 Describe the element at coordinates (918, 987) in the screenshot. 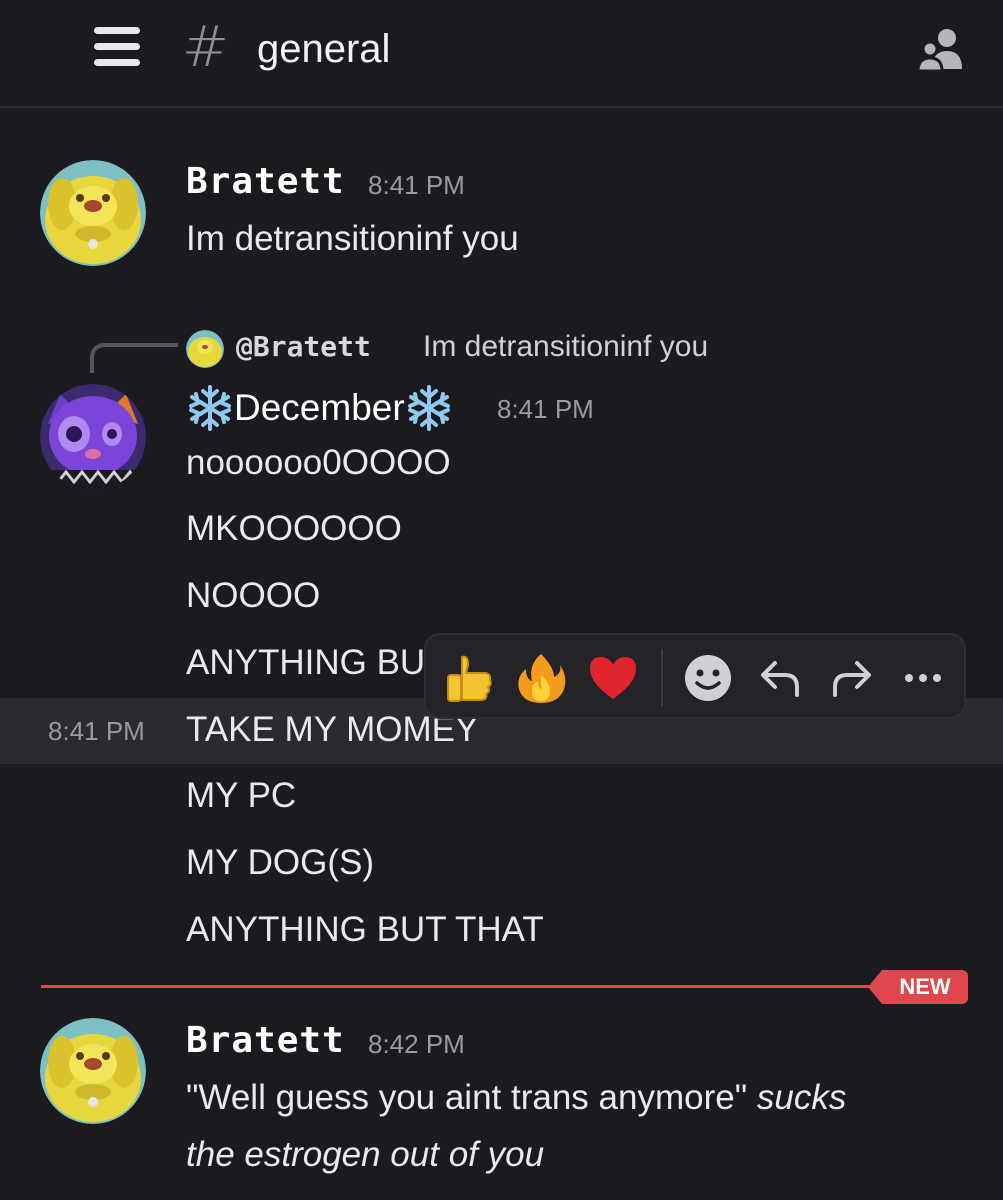

I see `new-badge: NEW` at that location.